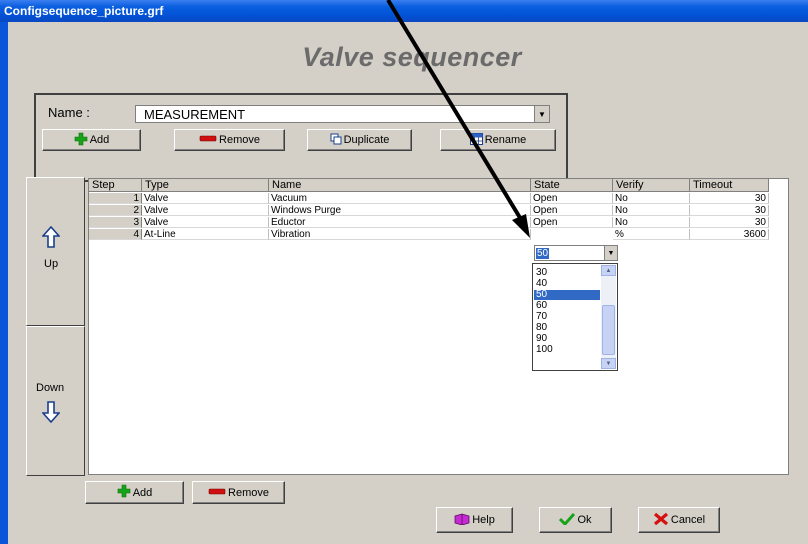 This screenshot has width=808, height=544. What do you see at coordinates (651, 234) in the screenshot?
I see `cell-verify: %` at bounding box center [651, 234].